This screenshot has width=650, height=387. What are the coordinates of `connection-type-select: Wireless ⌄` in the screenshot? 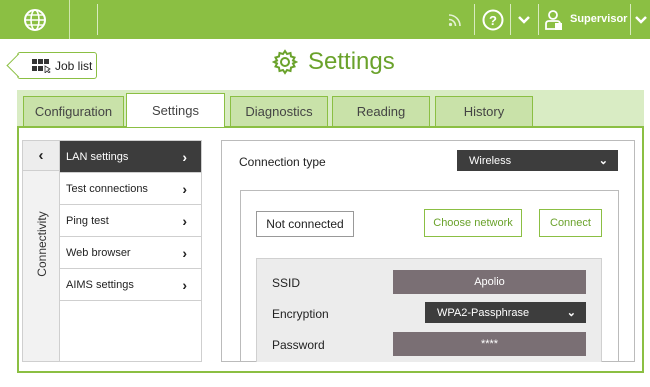 It's located at (537, 160).